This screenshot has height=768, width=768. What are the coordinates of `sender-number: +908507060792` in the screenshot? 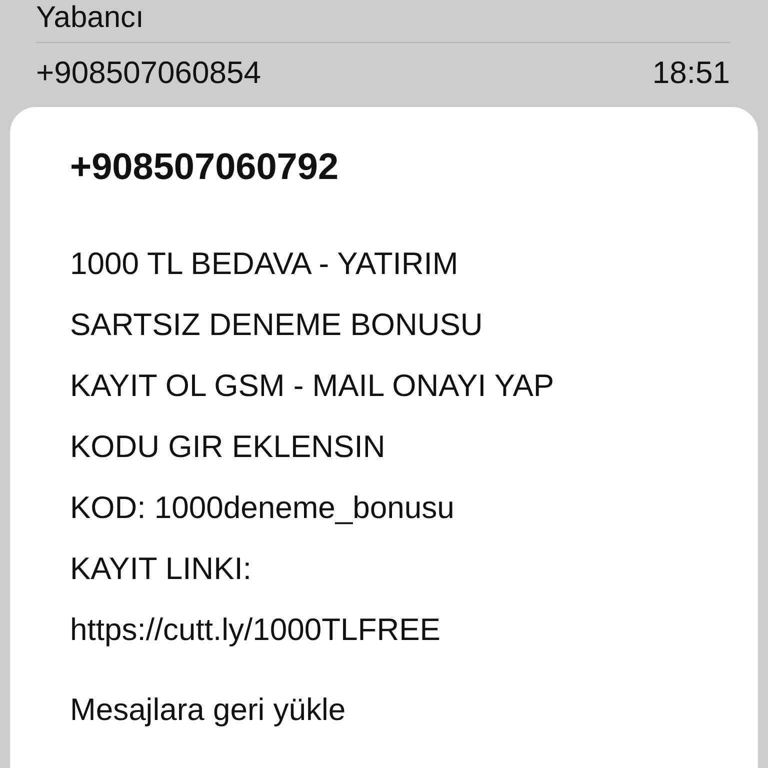 It's located at (205, 167).